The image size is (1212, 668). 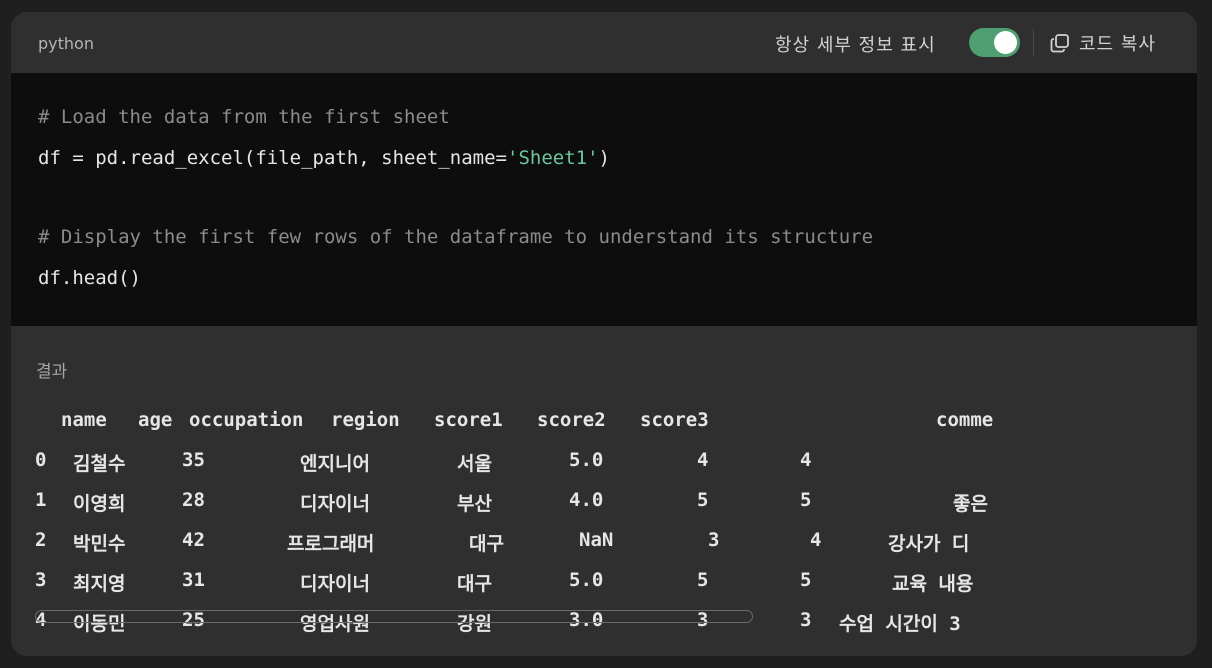 I want to click on row-index: 0, so click(x=41, y=460).